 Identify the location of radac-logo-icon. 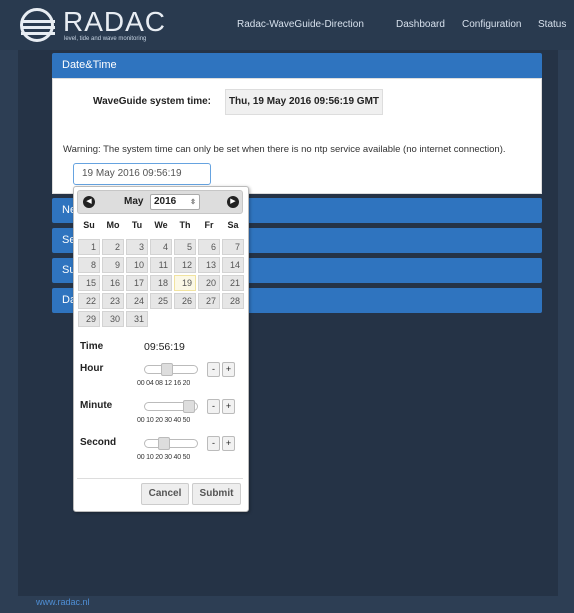
(37, 25).